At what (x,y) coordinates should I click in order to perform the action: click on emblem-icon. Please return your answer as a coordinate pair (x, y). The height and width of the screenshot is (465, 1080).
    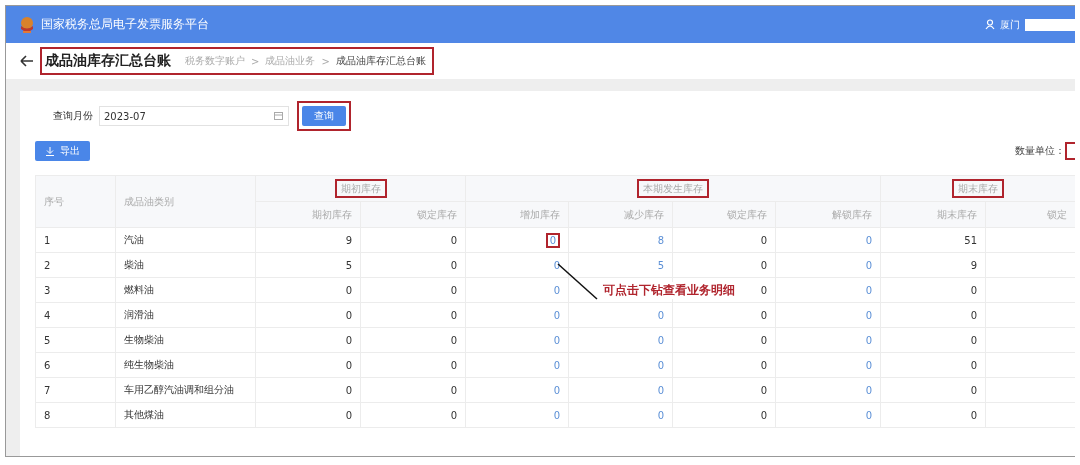
    Looking at the image, I should click on (27, 24).